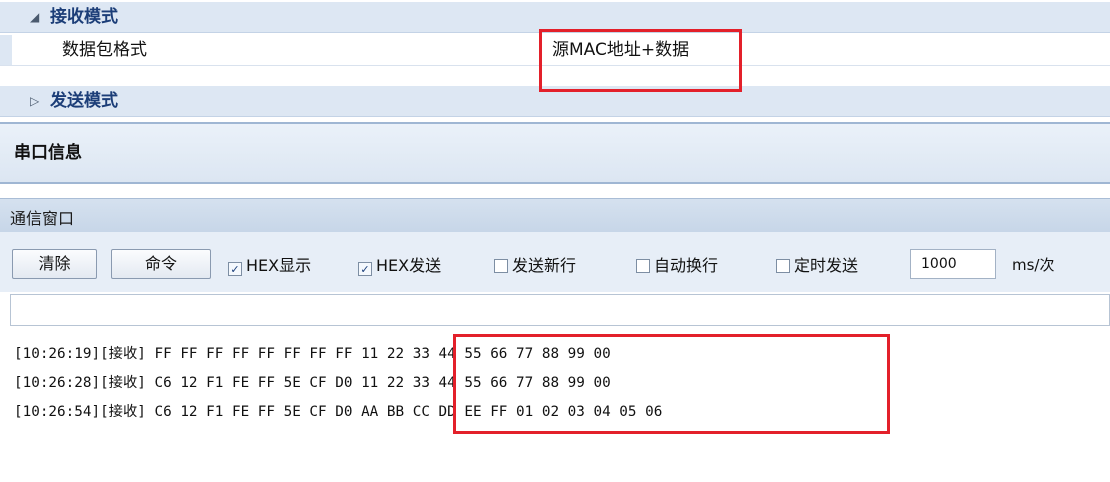 The width and height of the screenshot is (1110, 482). What do you see at coordinates (84, 17) in the screenshot?
I see `category-receive-mode-label: 接收模式` at bounding box center [84, 17].